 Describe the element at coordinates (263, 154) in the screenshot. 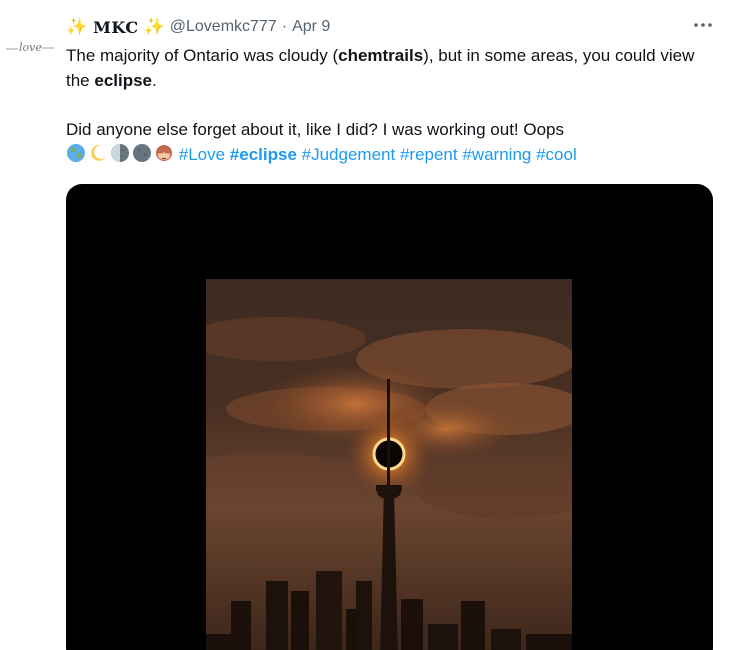

I see `hashtag-eclipse: #eclipse` at that location.